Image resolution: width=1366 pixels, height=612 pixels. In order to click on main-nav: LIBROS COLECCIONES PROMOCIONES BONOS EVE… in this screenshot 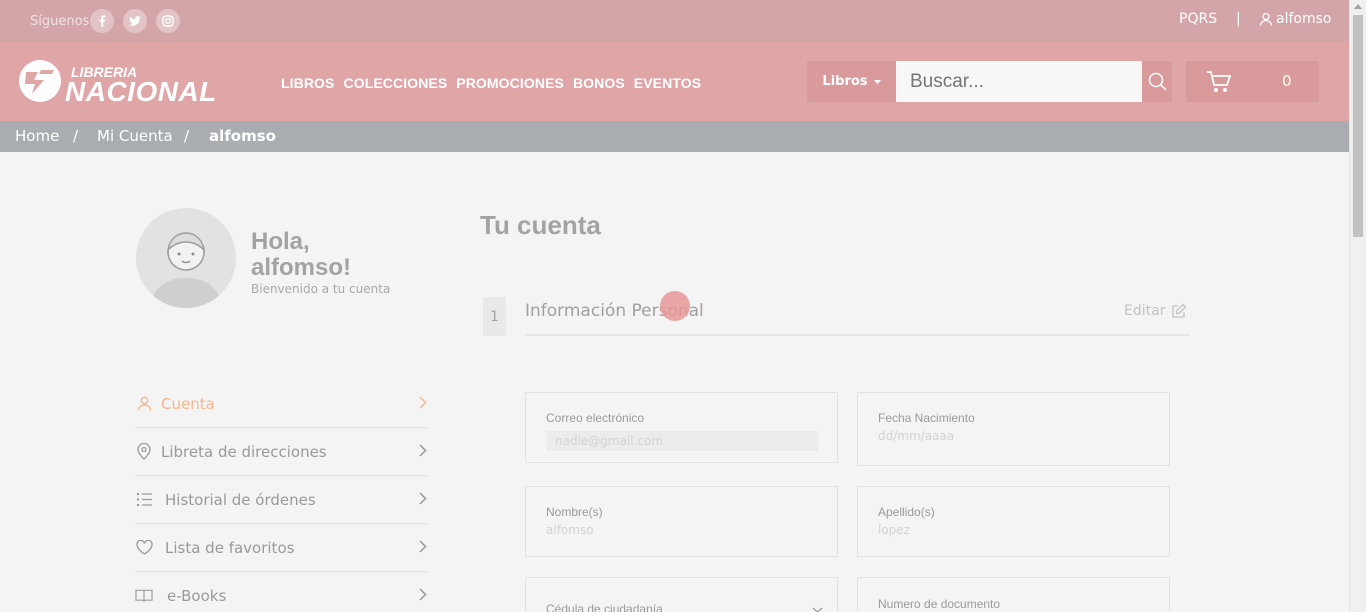, I will do `click(491, 83)`.